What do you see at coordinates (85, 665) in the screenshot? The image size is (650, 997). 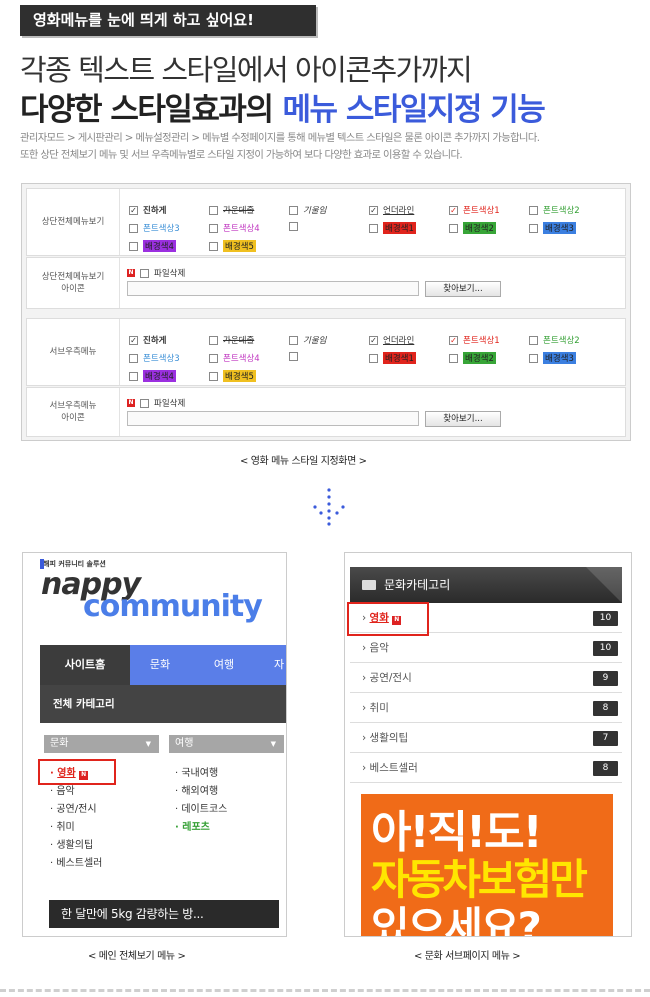 I see `nav-home: 사이트홈` at bounding box center [85, 665].